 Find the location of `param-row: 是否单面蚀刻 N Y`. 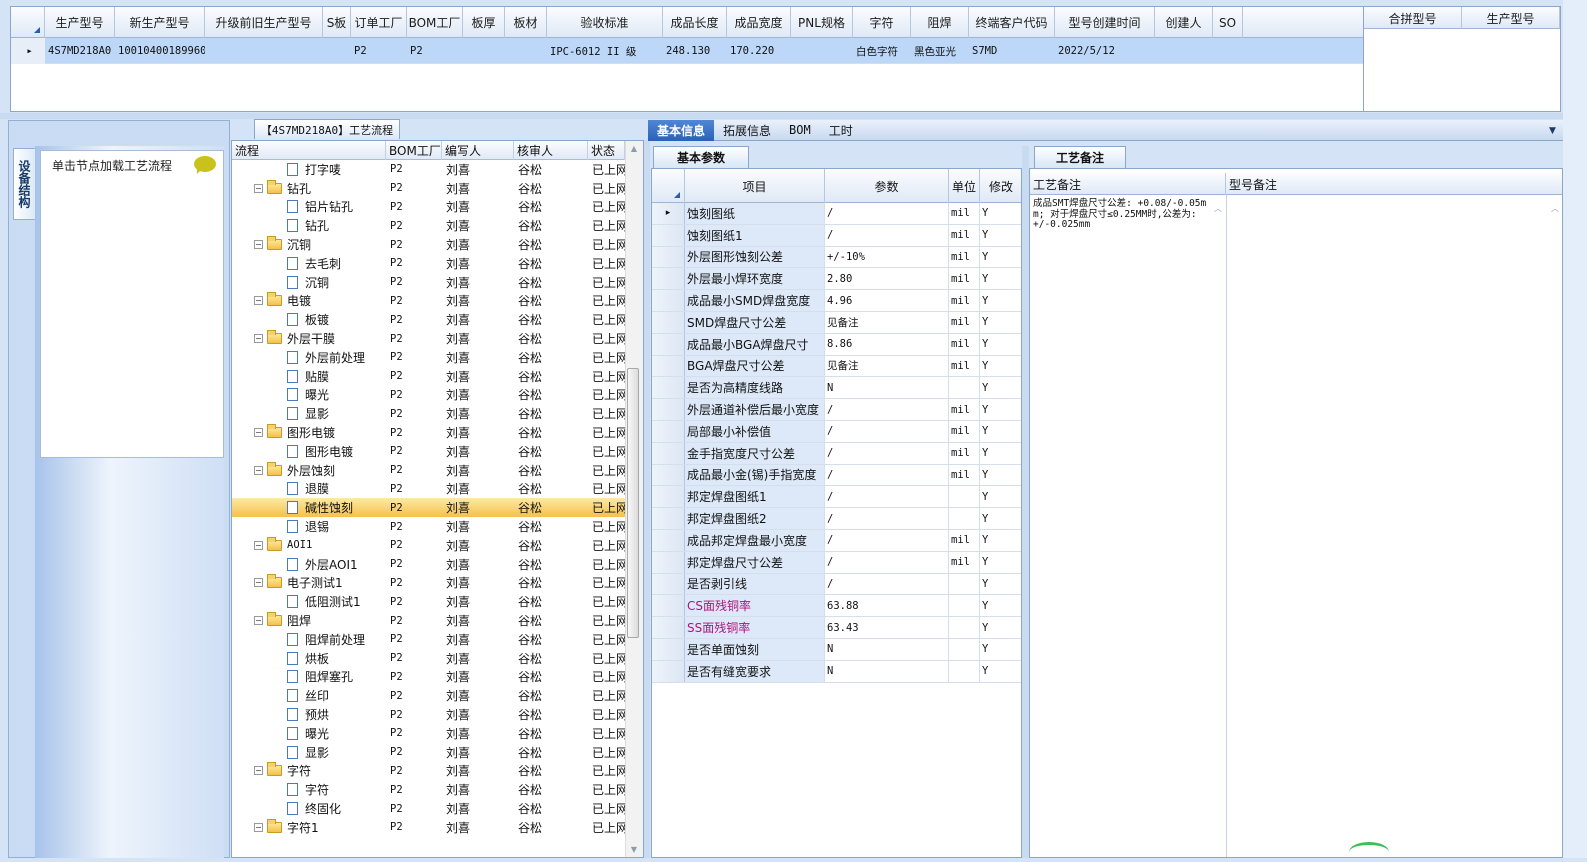

param-row: 是否单面蚀刻 N Y is located at coordinates (836, 650).